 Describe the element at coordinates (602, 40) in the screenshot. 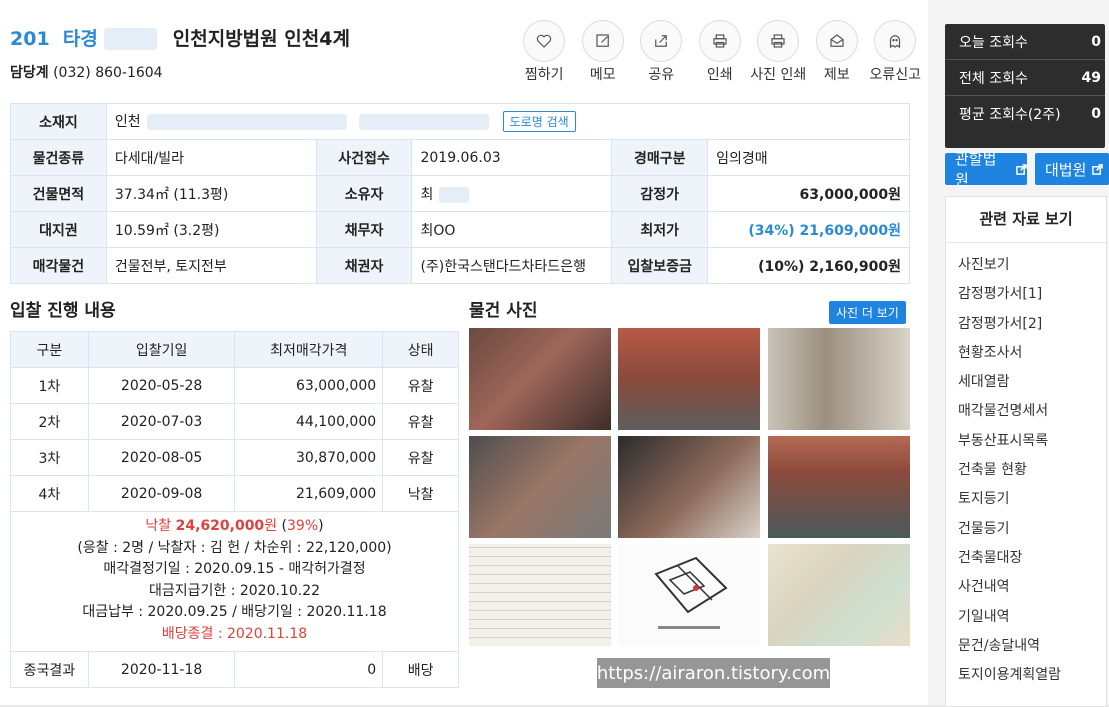

I see `pencil-icon` at that location.